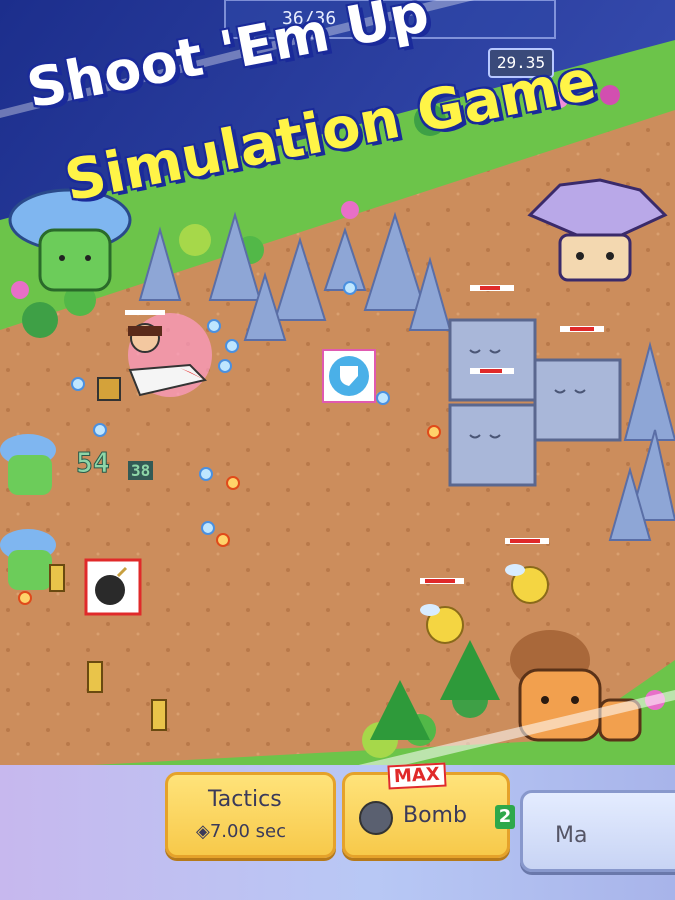  I want to click on bomb-icon, so click(376, 818).